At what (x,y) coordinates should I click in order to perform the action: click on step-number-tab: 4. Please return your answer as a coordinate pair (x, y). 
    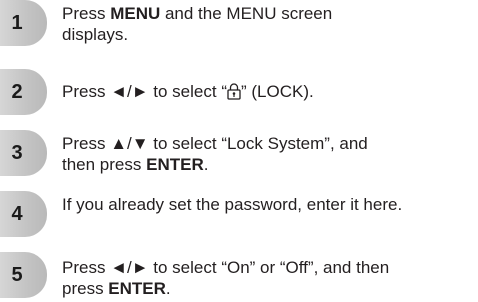
    Looking at the image, I should click on (23, 214).